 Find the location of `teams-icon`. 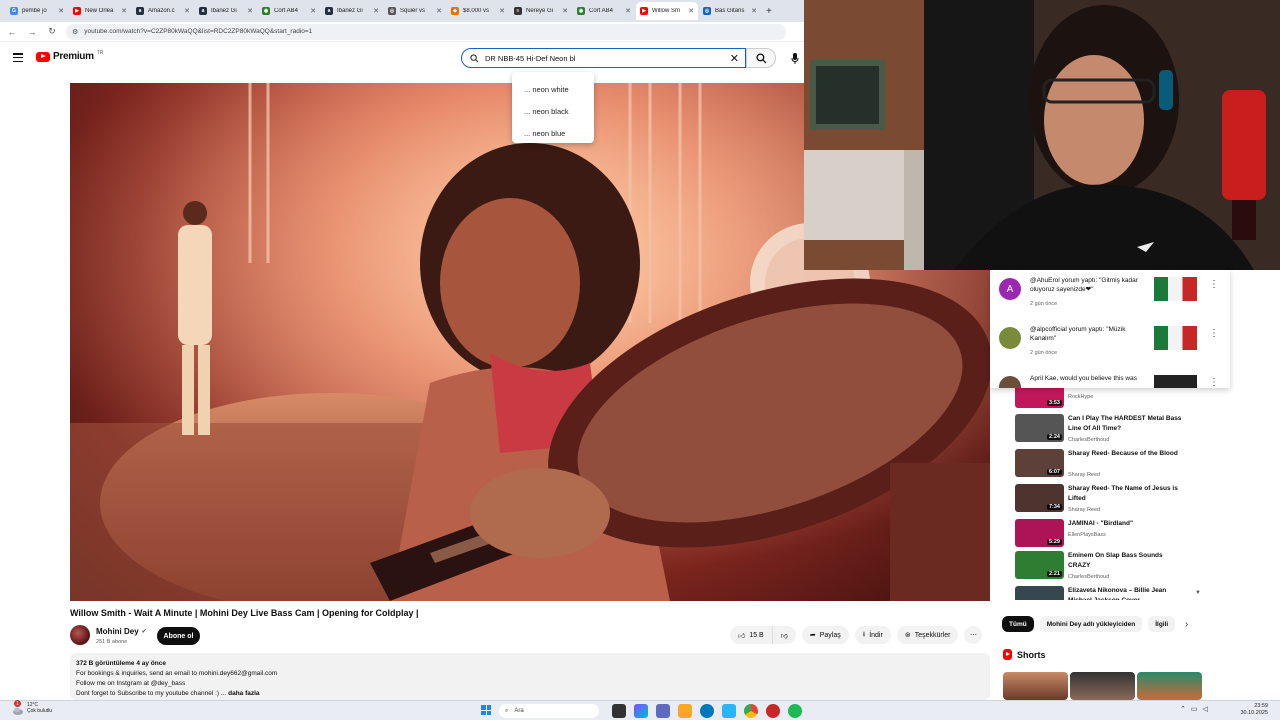

teams-icon is located at coordinates (663, 711).